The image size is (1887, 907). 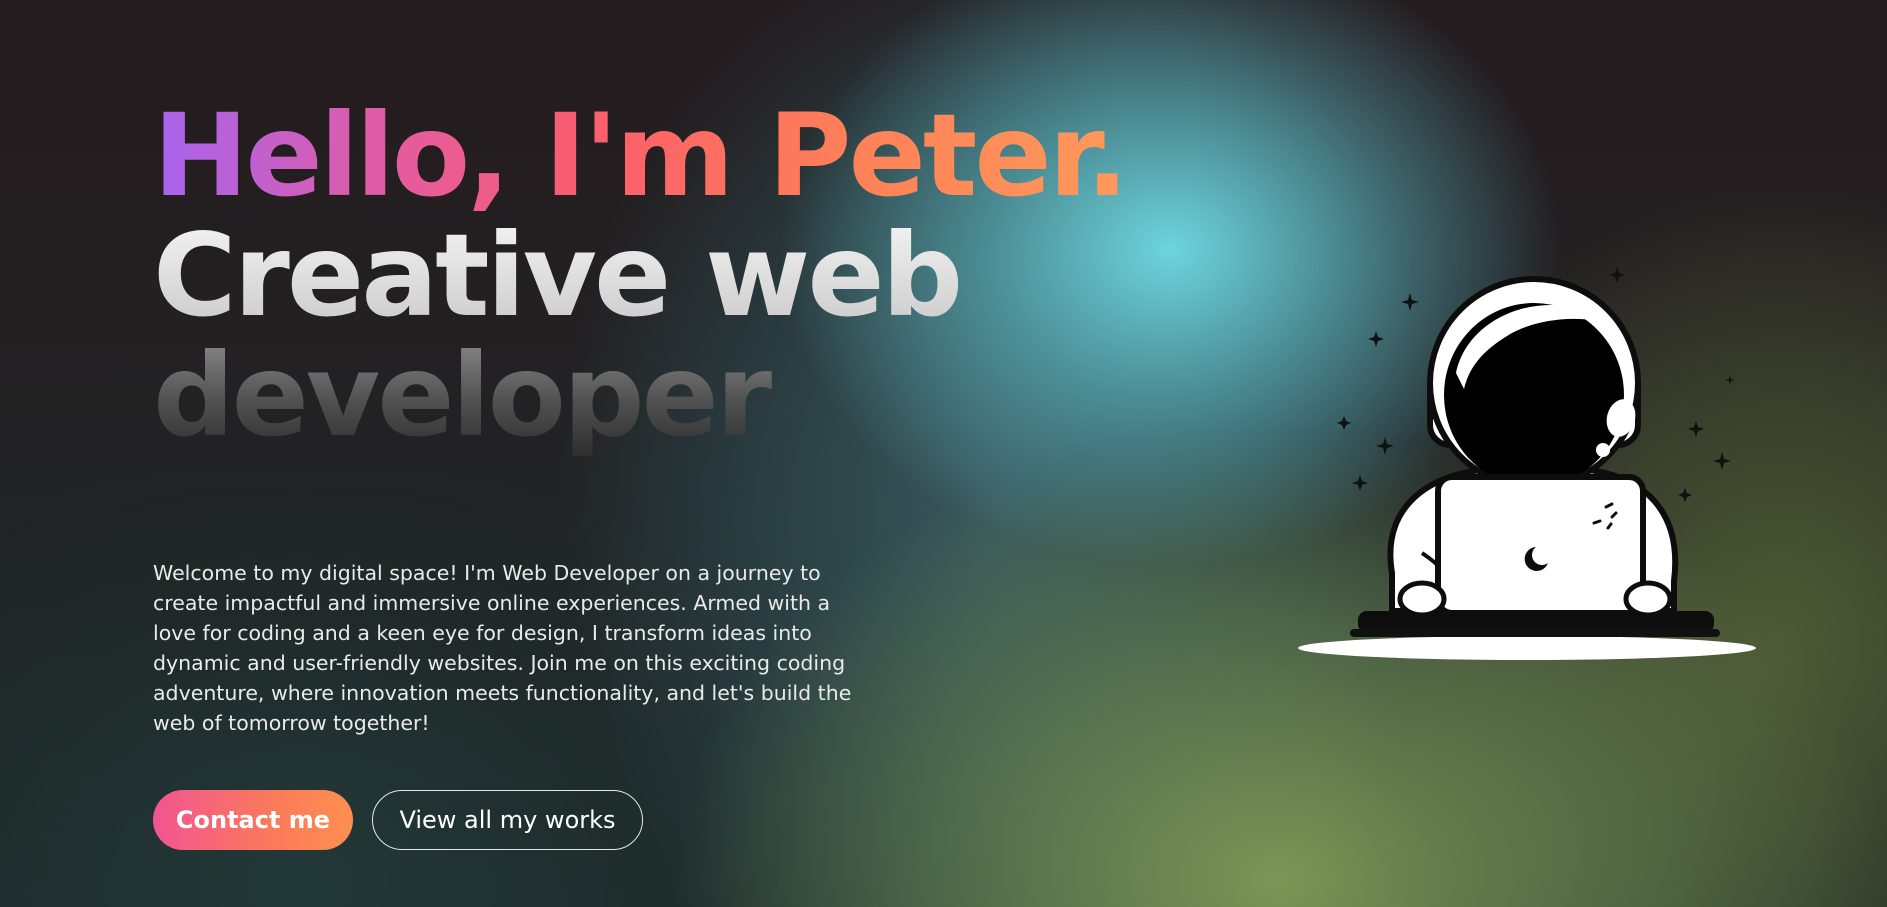 What do you see at coordinates (1527, 648) in the screenshot?
I see `ground-shadow` at bounding box center [1527, 648].